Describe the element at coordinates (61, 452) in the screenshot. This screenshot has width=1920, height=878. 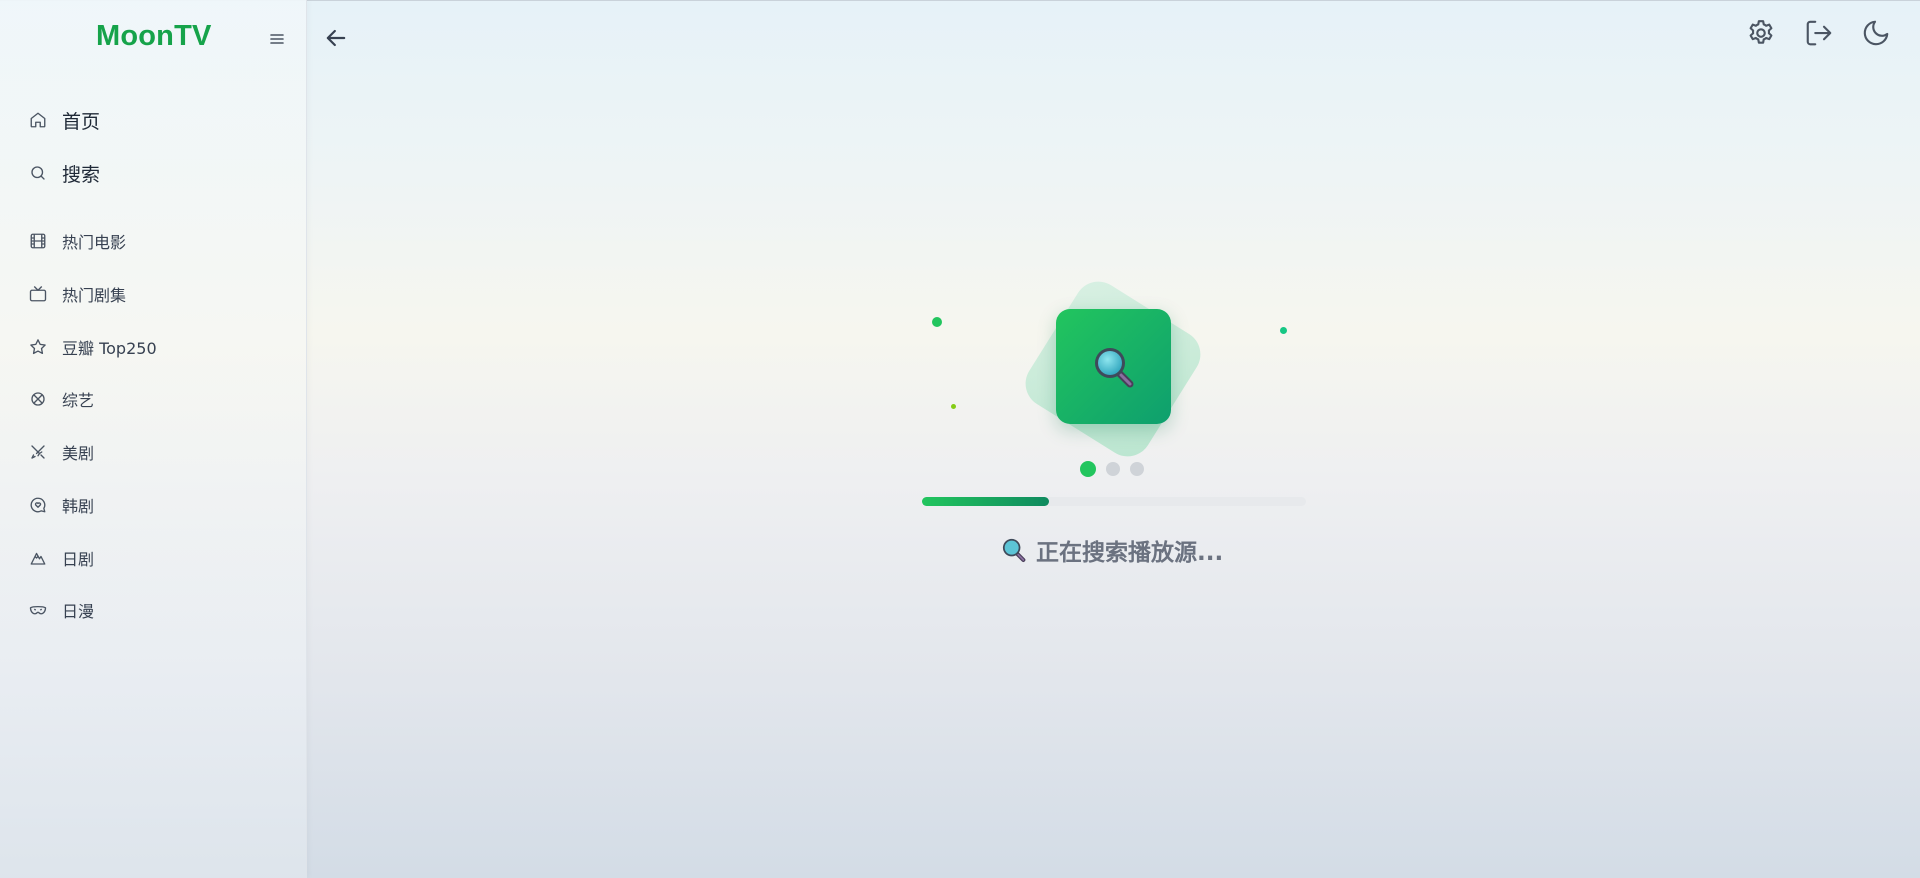
I see `sidebar-item-us-drama: 美剧` at that location.